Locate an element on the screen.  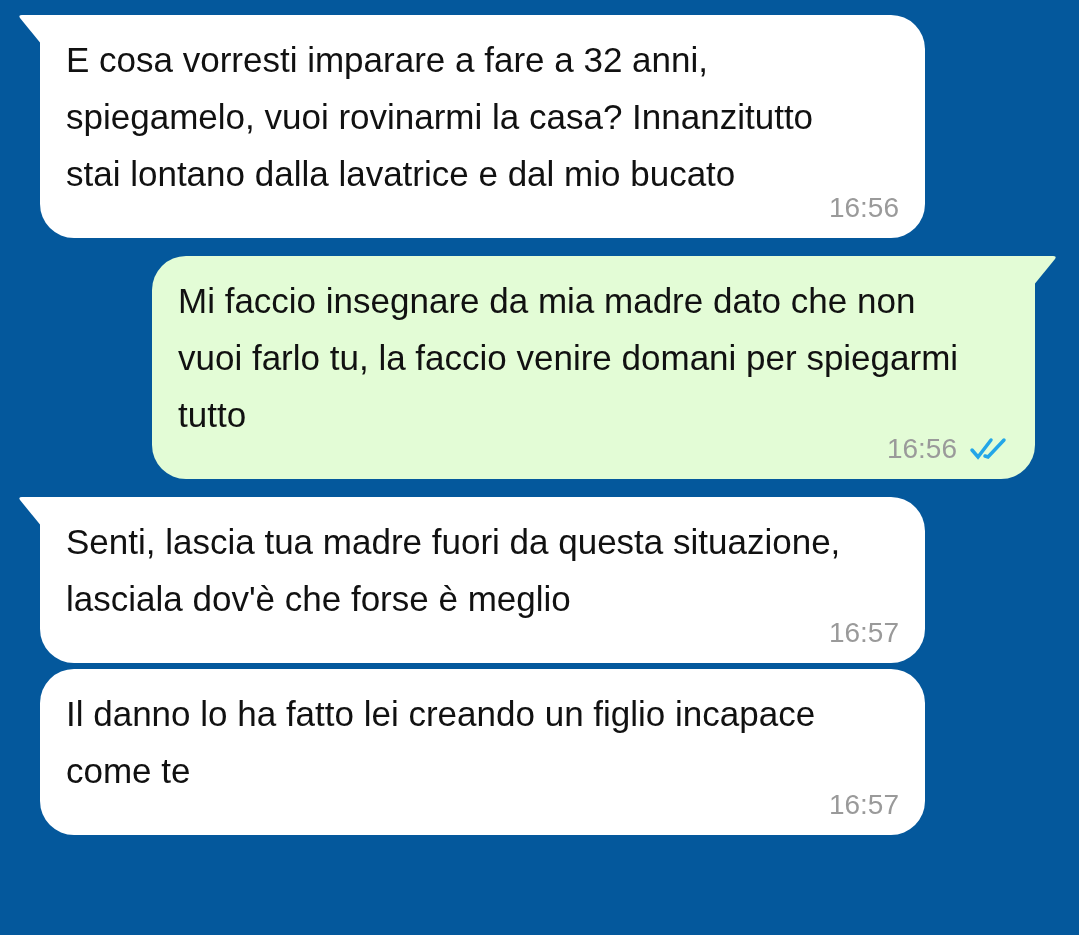
message-text: E cosa vorresti imparare a fare a 32 anni, spiegamelo, vuoi rovinarmi la casa? Innanzitutto stai lontano dalla lavatrice e dal mio bucato is located at coordinates (440, 117).